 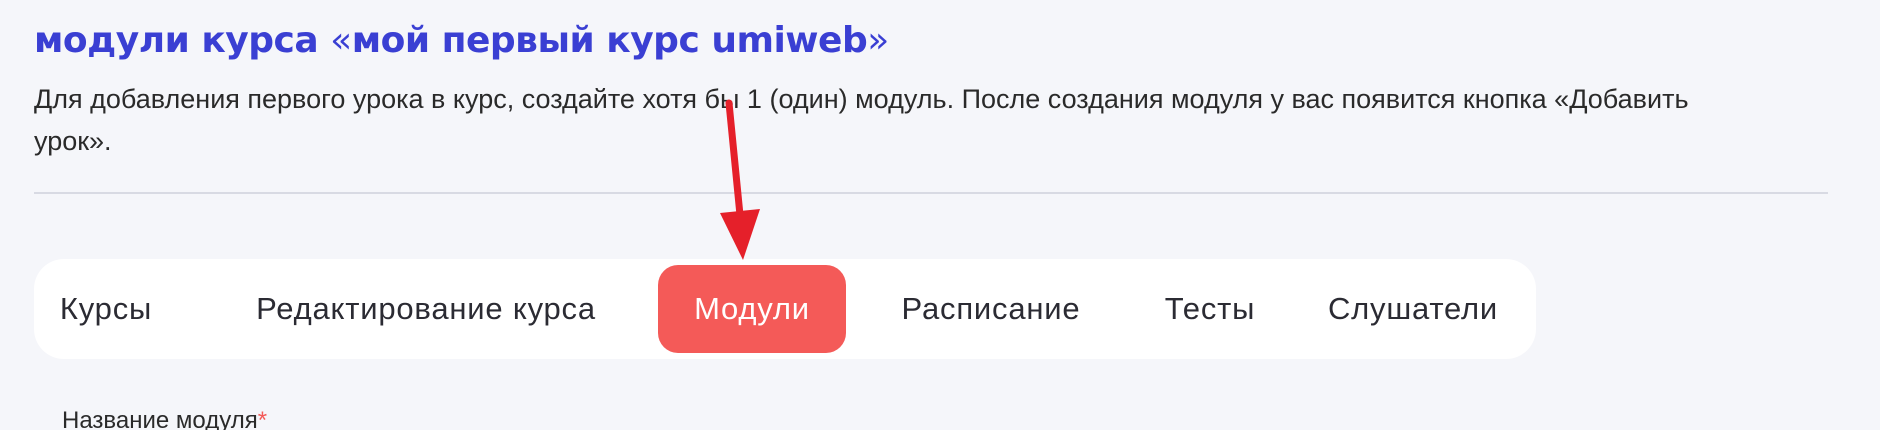 What do you see at coordinates (160, 418) in the screenshot?
I see `module-name-label-text: Название модуля` at bounding box center [160, 418].